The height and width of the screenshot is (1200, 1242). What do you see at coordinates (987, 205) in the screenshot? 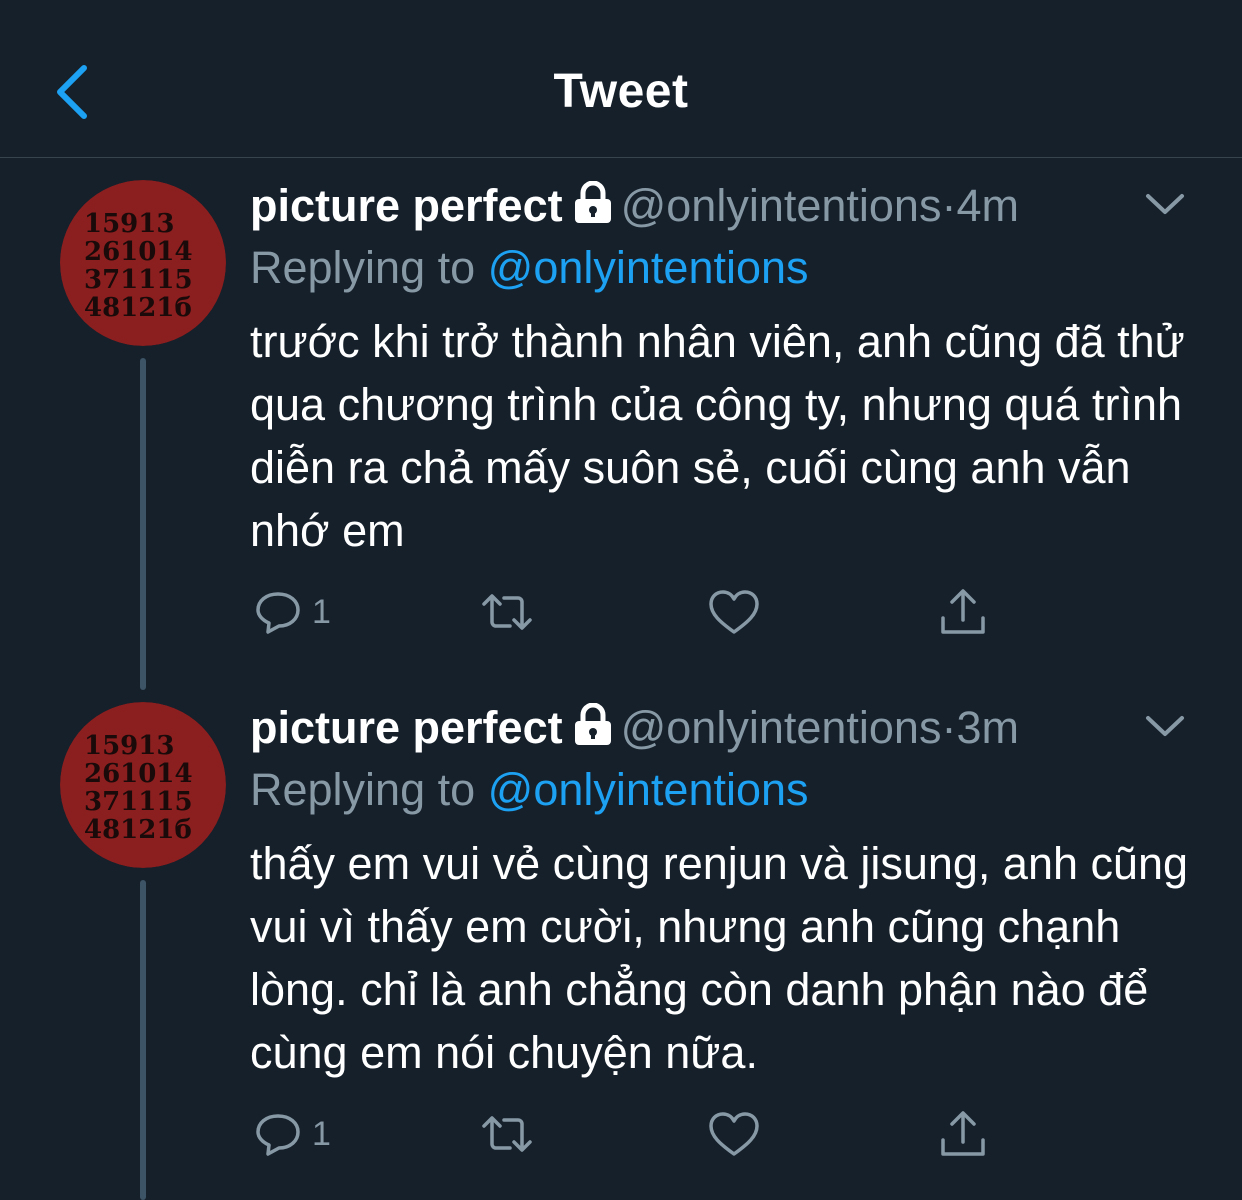
I see `timestamp: 4m` at bounding box center [987, 205].